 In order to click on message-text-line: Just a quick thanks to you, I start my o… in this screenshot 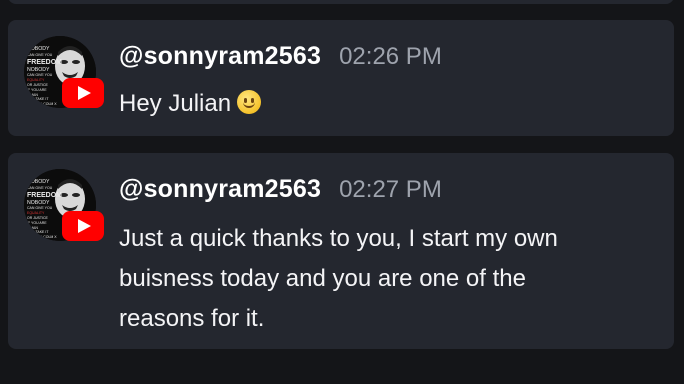, I will do `click(338, 238)`.